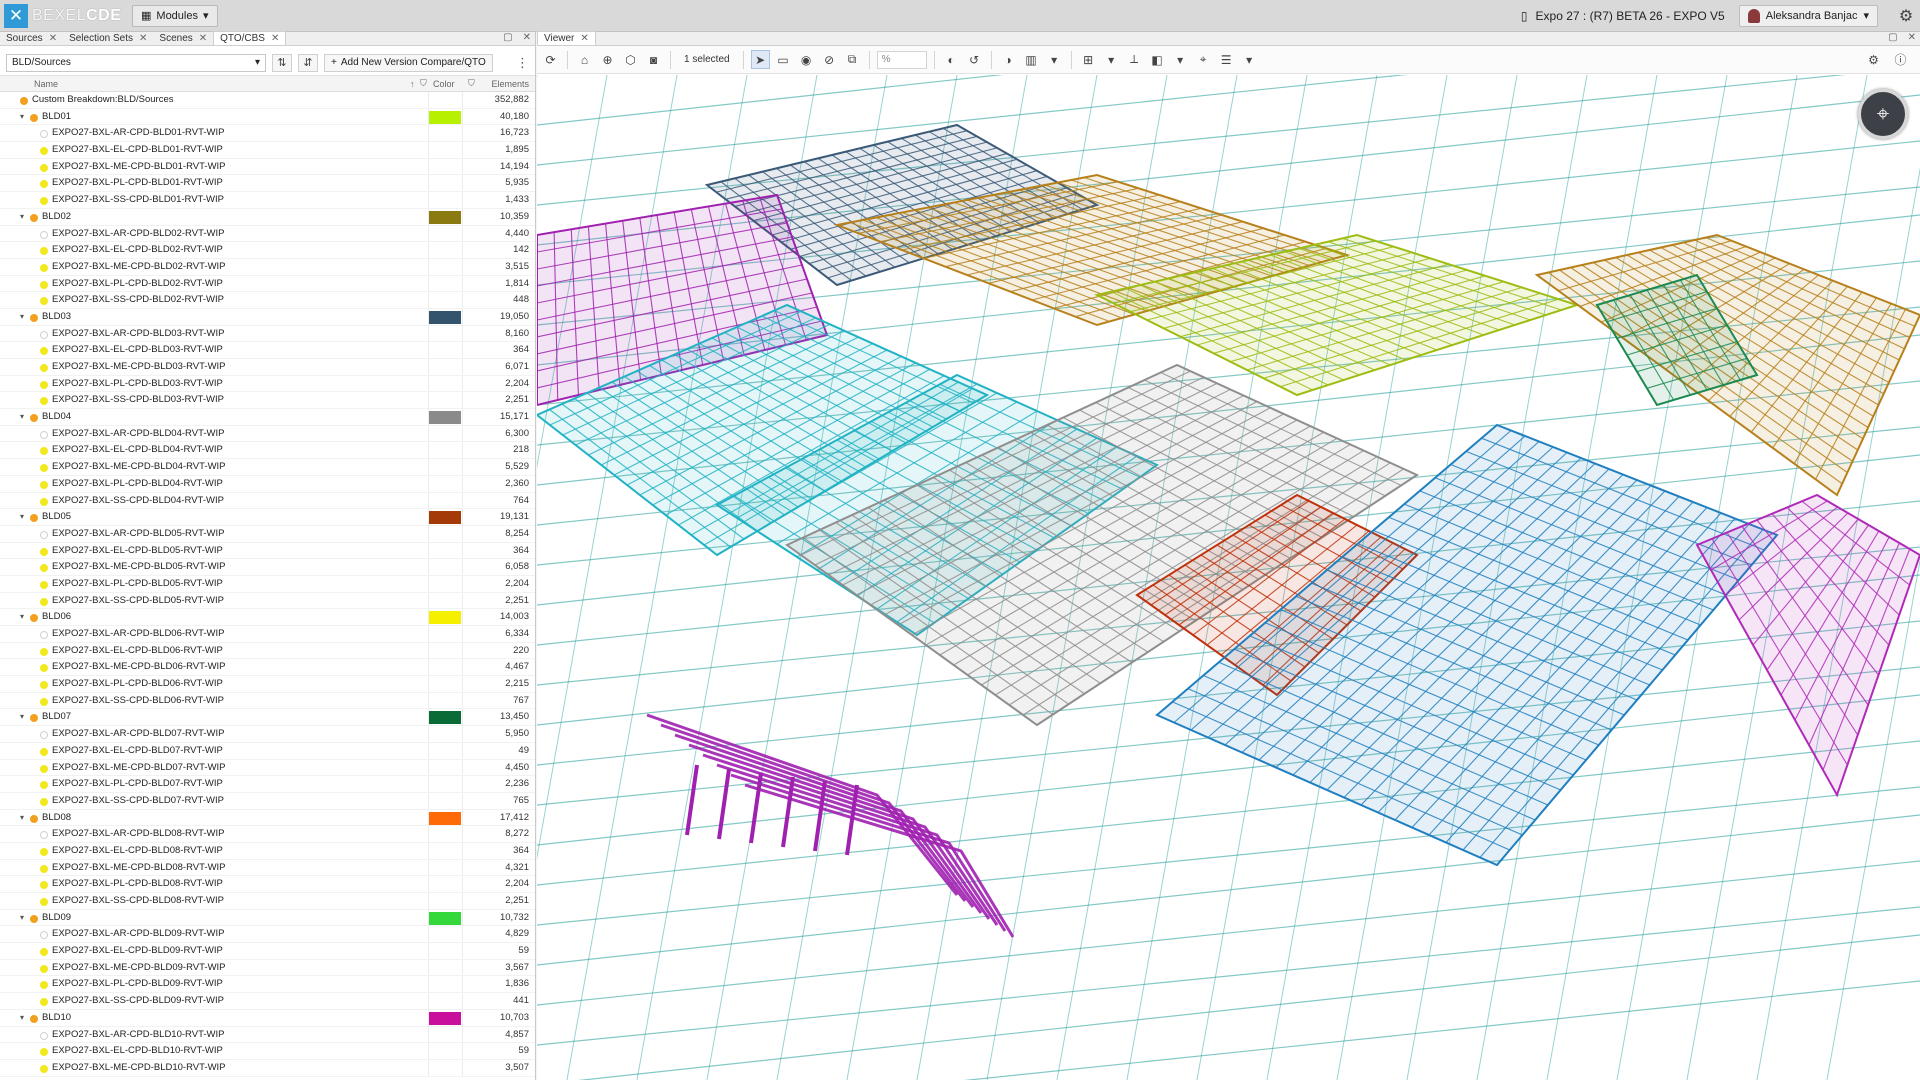 This screenshot has height=1080, width=1920. I want to click on project-selector: ▯ Expo 27 : (R7) BETA 26 - EXPO V5, so click(1623, 16).